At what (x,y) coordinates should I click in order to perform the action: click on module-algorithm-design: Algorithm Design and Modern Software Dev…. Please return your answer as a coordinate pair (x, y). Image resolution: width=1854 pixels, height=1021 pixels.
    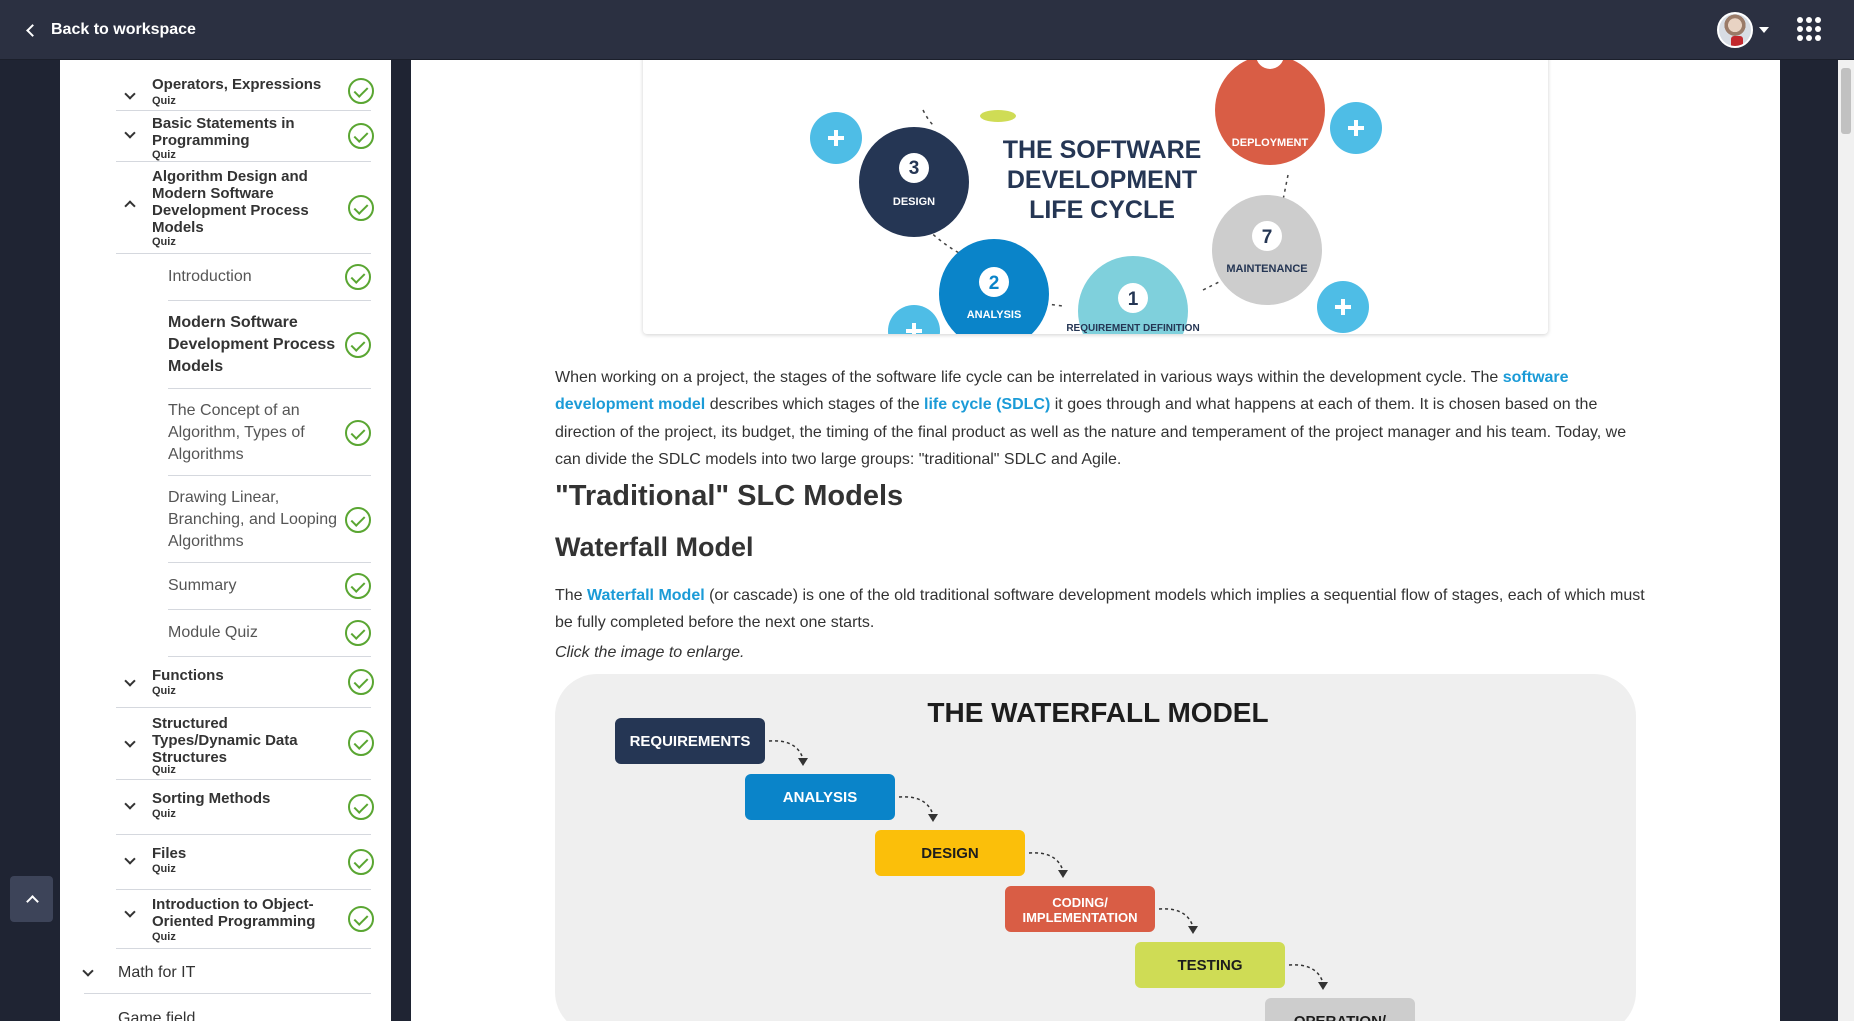
    Looking at the image, I should click on (245, 208).